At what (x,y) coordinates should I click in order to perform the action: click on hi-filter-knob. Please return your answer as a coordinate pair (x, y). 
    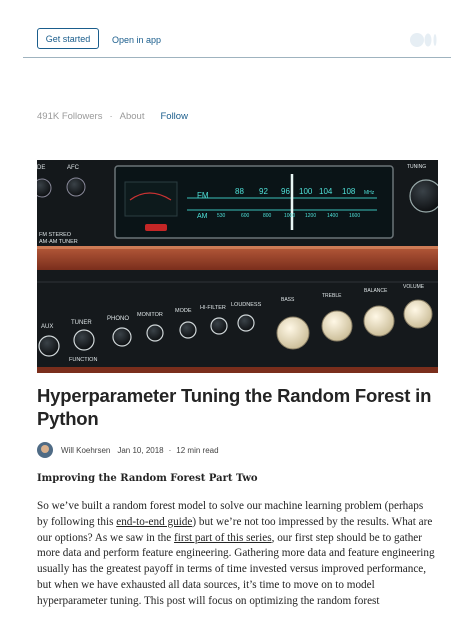
    Looking at the image, I should click on (219, 326).